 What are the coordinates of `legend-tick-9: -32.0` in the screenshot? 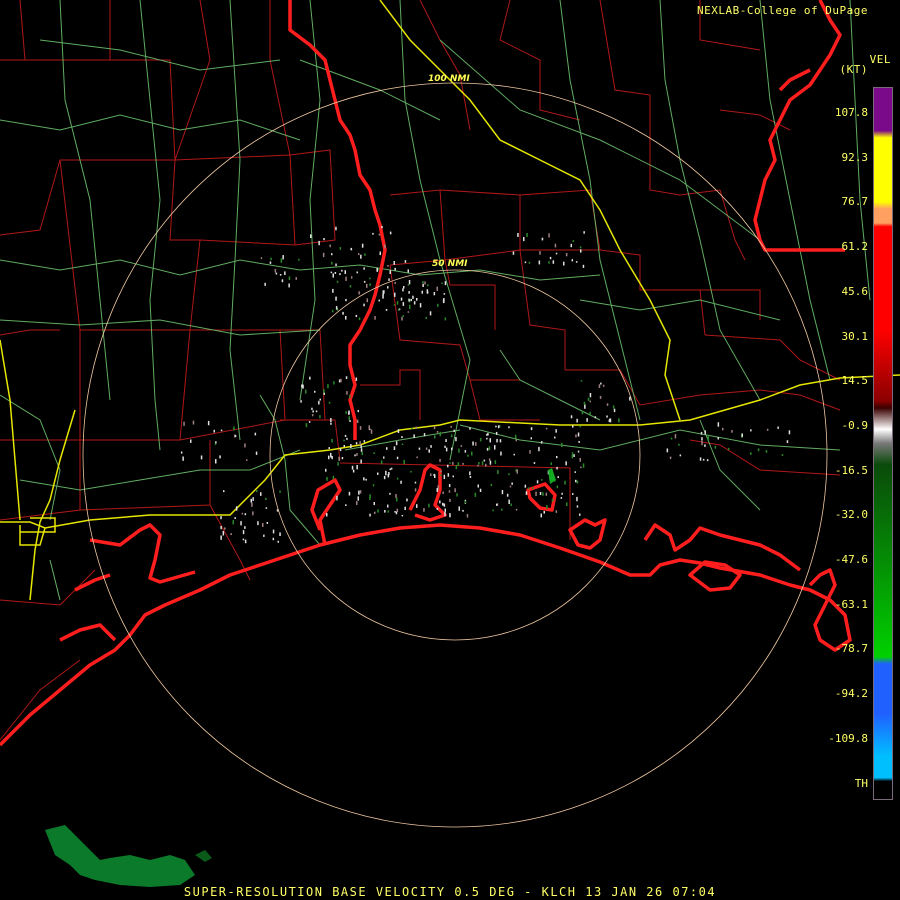 It's located at (851, 515).